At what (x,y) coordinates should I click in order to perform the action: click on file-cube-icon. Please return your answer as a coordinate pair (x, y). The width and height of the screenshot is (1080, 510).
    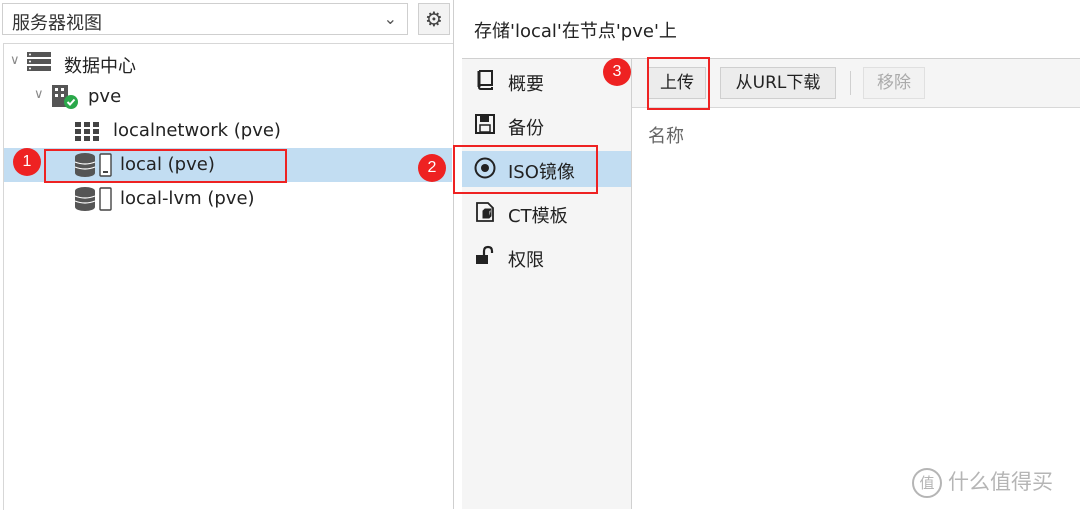
    Looking at the image, I should click on (485, 212).